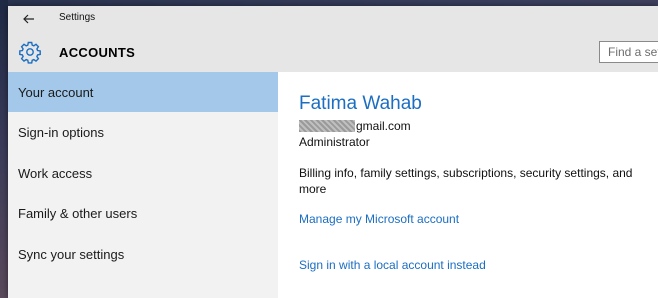 The width and height of the screenshot is (658, 298). I want to click on search-input, so click(628, 52).